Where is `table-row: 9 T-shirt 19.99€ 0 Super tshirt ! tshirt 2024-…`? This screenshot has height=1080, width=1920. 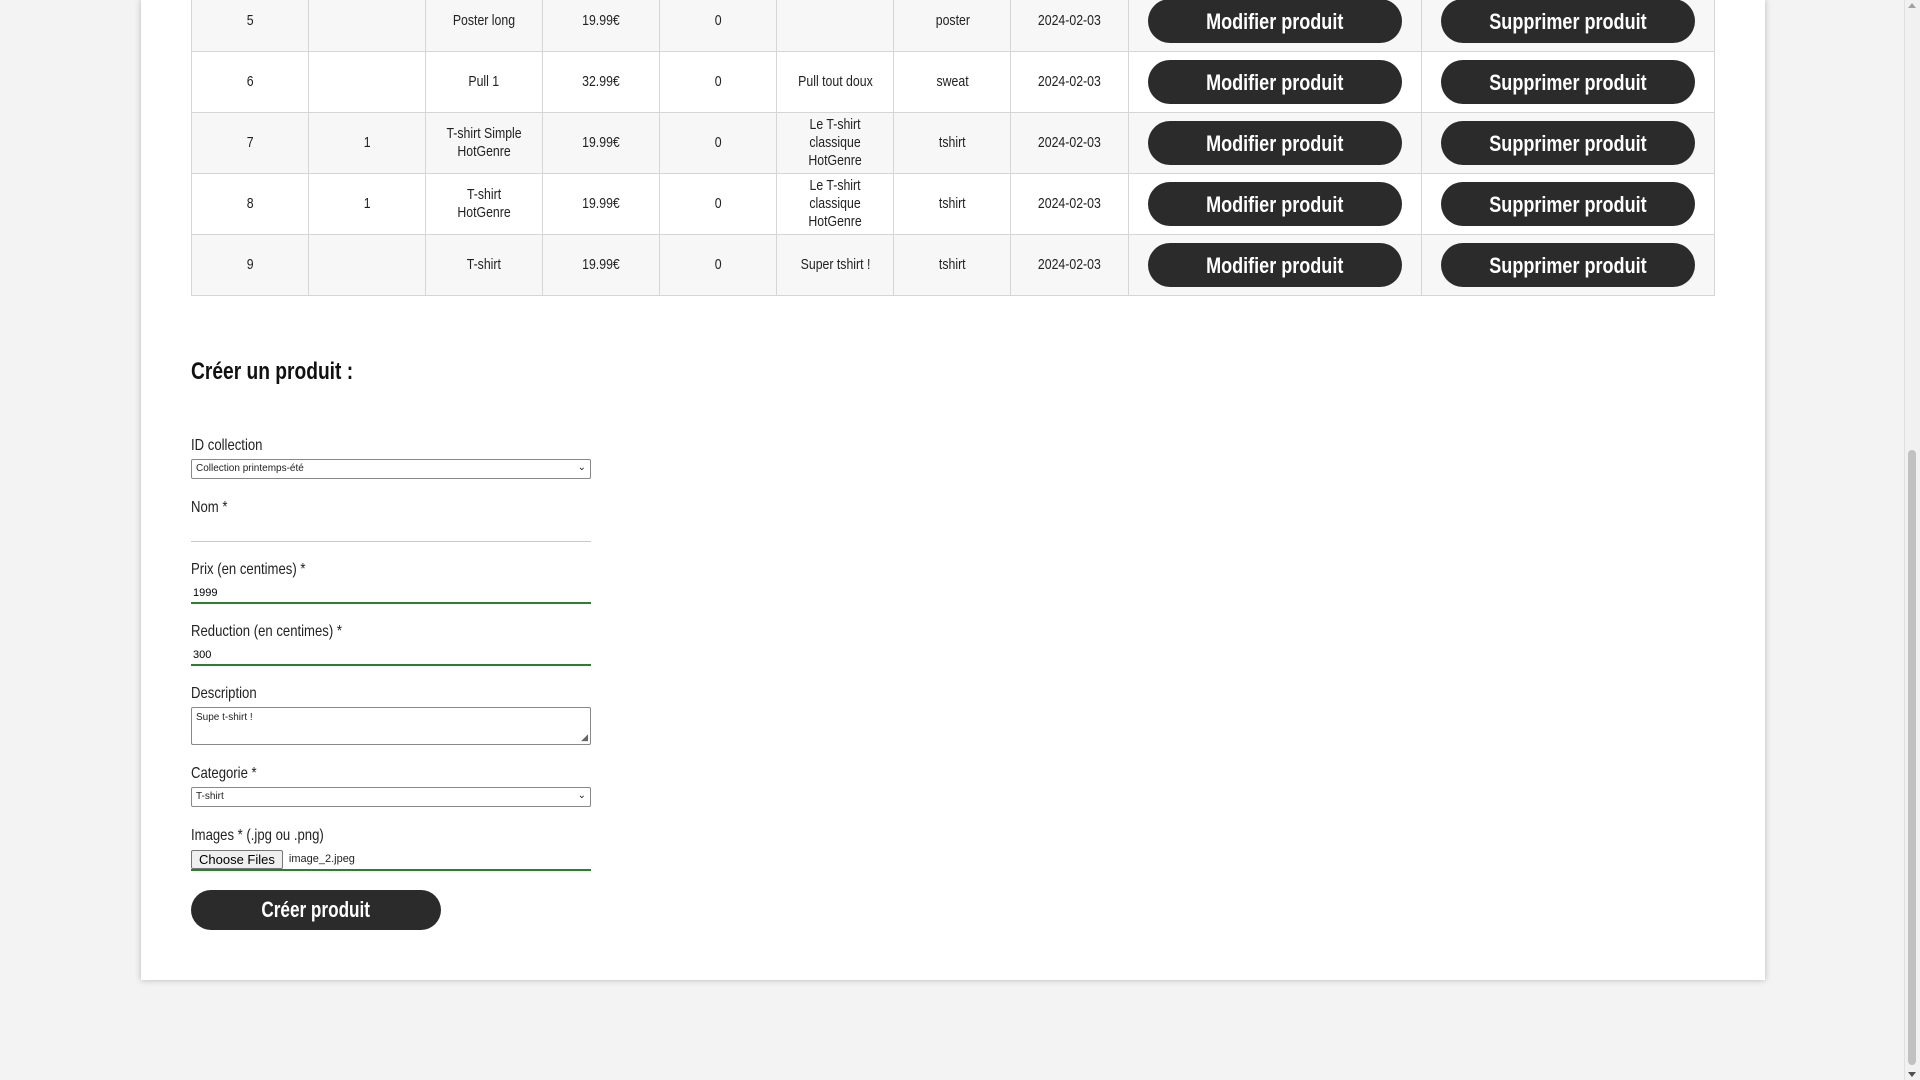
table-row: 9 T-shirt 19.99€ 0 Super tshirt ! tshirt 2024-… is located at coordinates (953, 265).